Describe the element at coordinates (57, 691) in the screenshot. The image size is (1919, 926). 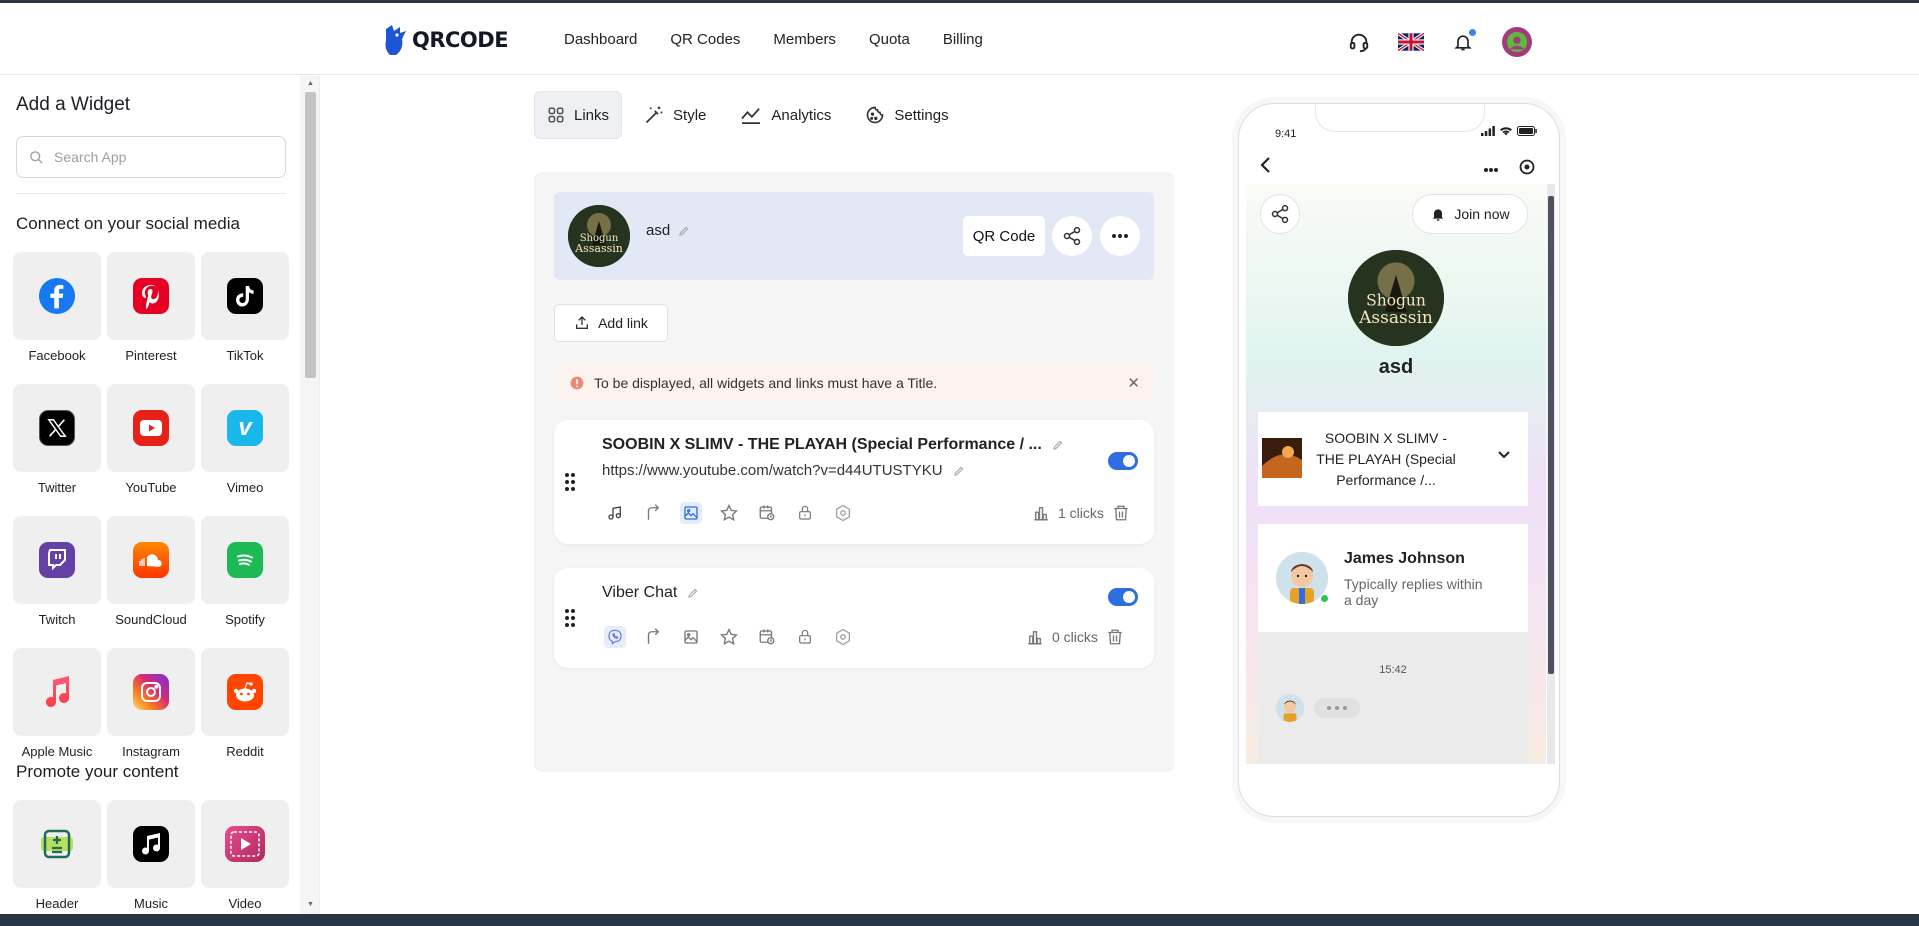
I see `apple-music-icon` at that location.